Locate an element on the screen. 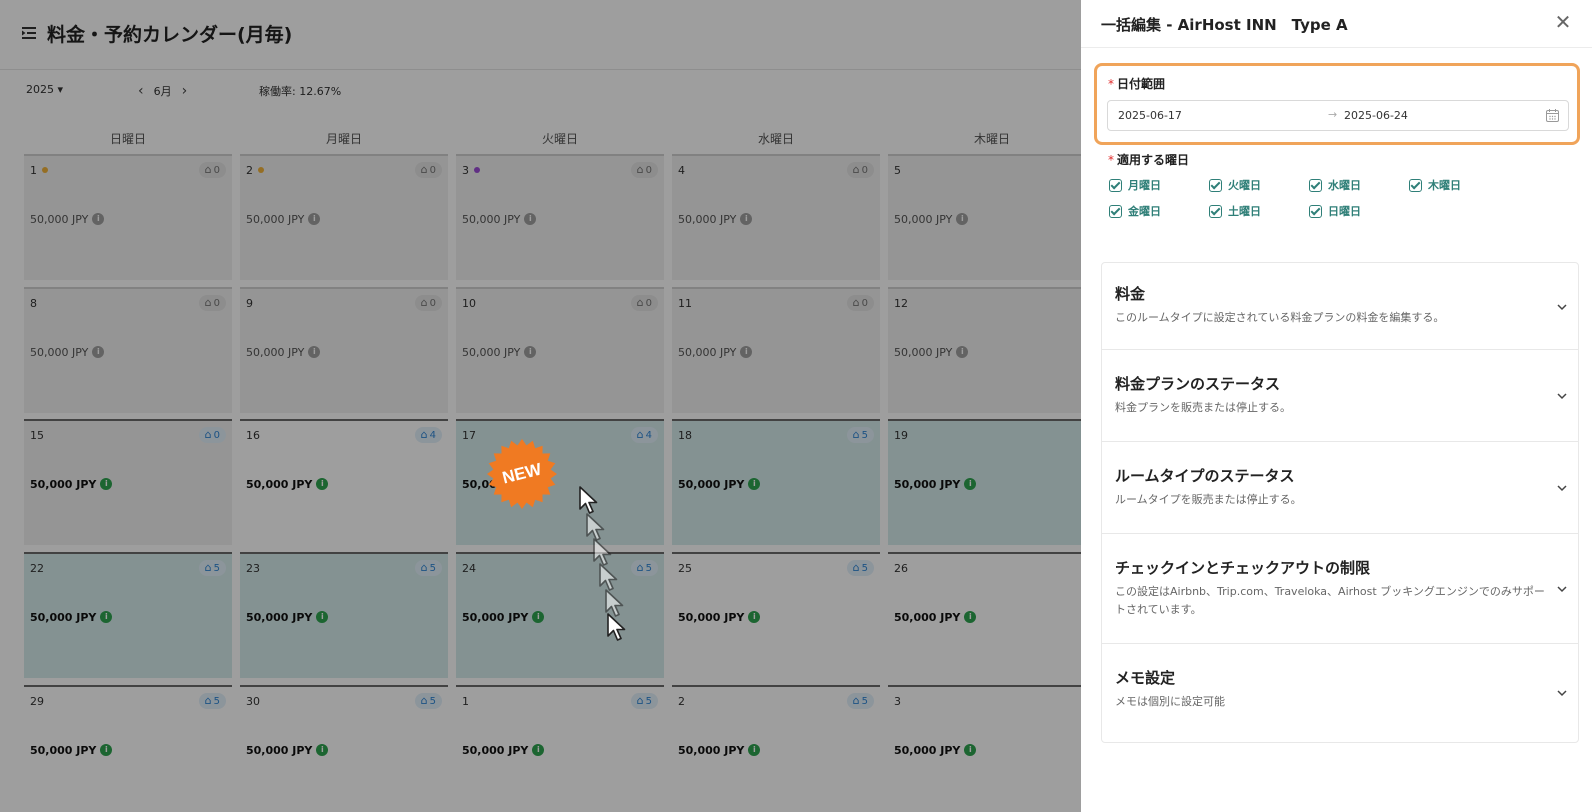  weekday-checkbox-3: 木曜日 is located at coordinates (1435, 185).